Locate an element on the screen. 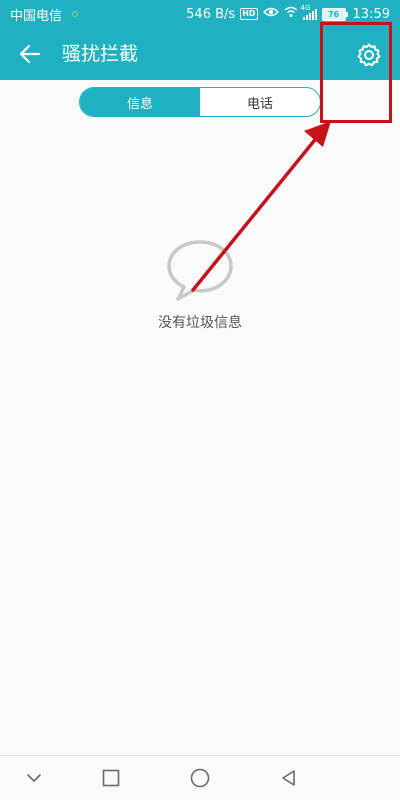 The image size is (400, 800). carrier-label: 中国电信 is located at coordinates (36, 16).